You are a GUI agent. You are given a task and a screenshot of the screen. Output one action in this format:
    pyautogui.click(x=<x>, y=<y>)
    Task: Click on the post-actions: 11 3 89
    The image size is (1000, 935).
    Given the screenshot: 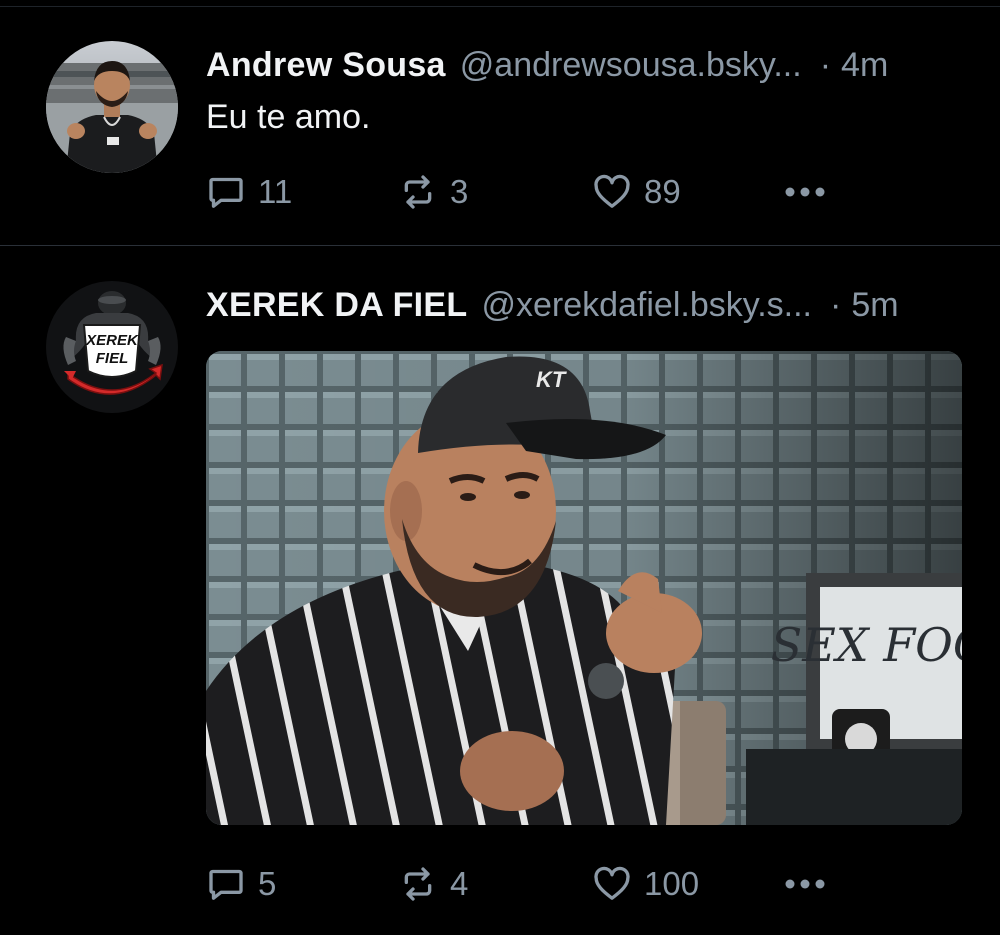 What is the action you would take?
    pyautogui.click(x=583, y=192)
    